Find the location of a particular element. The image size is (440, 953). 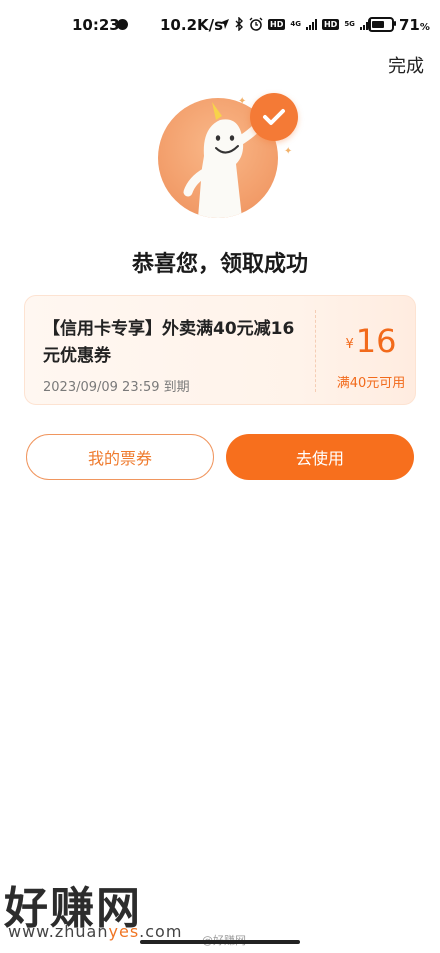

use-now-button: 去使用 is located at coordinates (320, 457).